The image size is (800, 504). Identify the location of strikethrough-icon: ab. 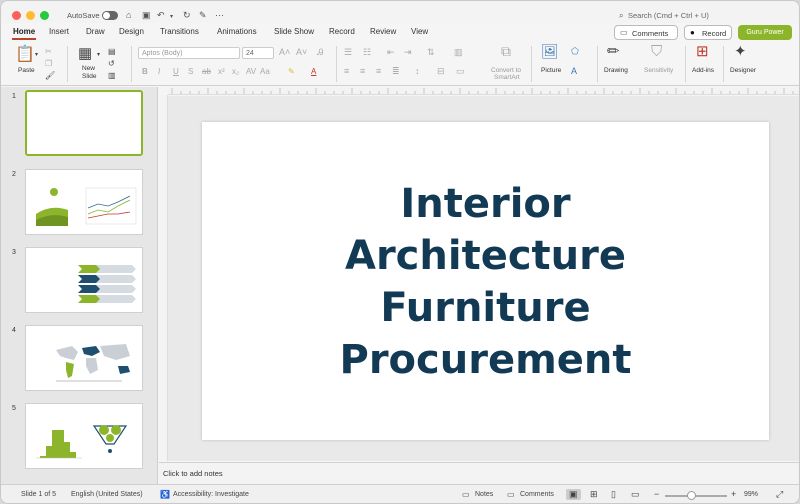
(206, 71).